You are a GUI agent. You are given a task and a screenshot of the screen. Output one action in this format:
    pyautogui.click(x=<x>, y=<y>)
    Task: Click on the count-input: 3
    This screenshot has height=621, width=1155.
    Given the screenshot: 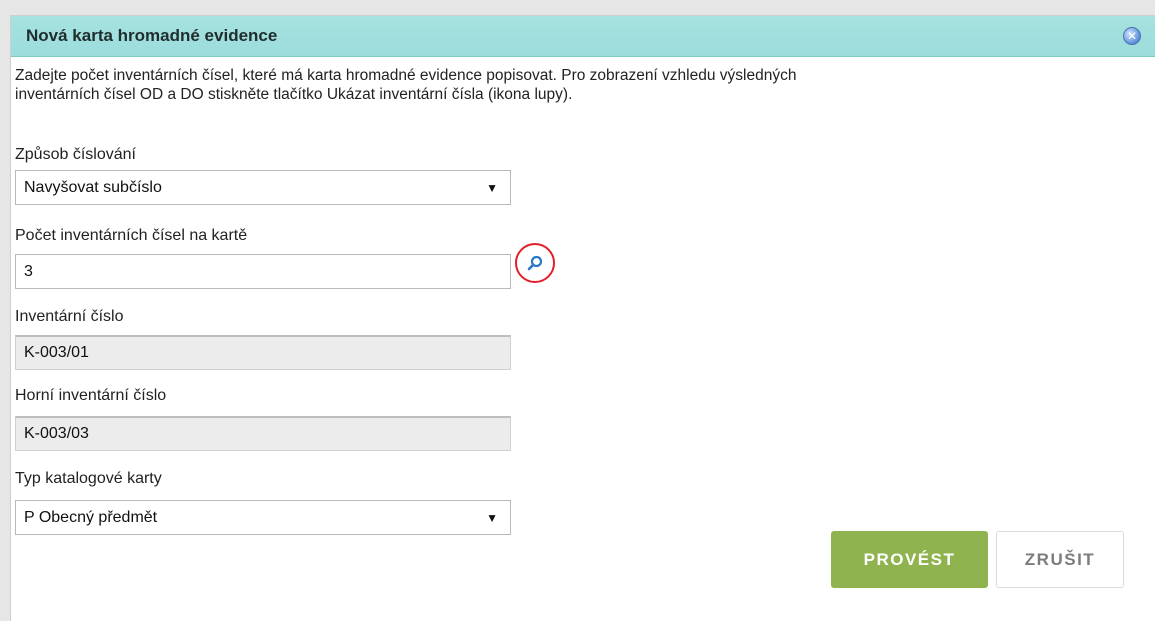 What is the action you would take?
    pyautogui.click(x=263, y=271)
    